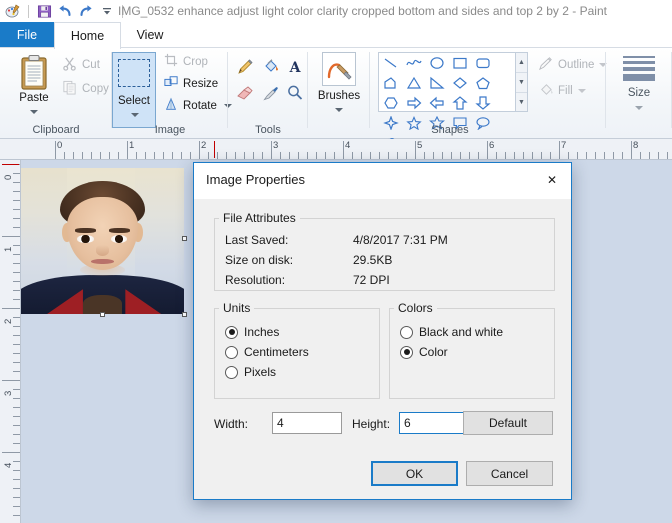 The width and height of the screenshot is (672, 523). I want to click on radio-units-inches-label: Inches, so click(262, 332).